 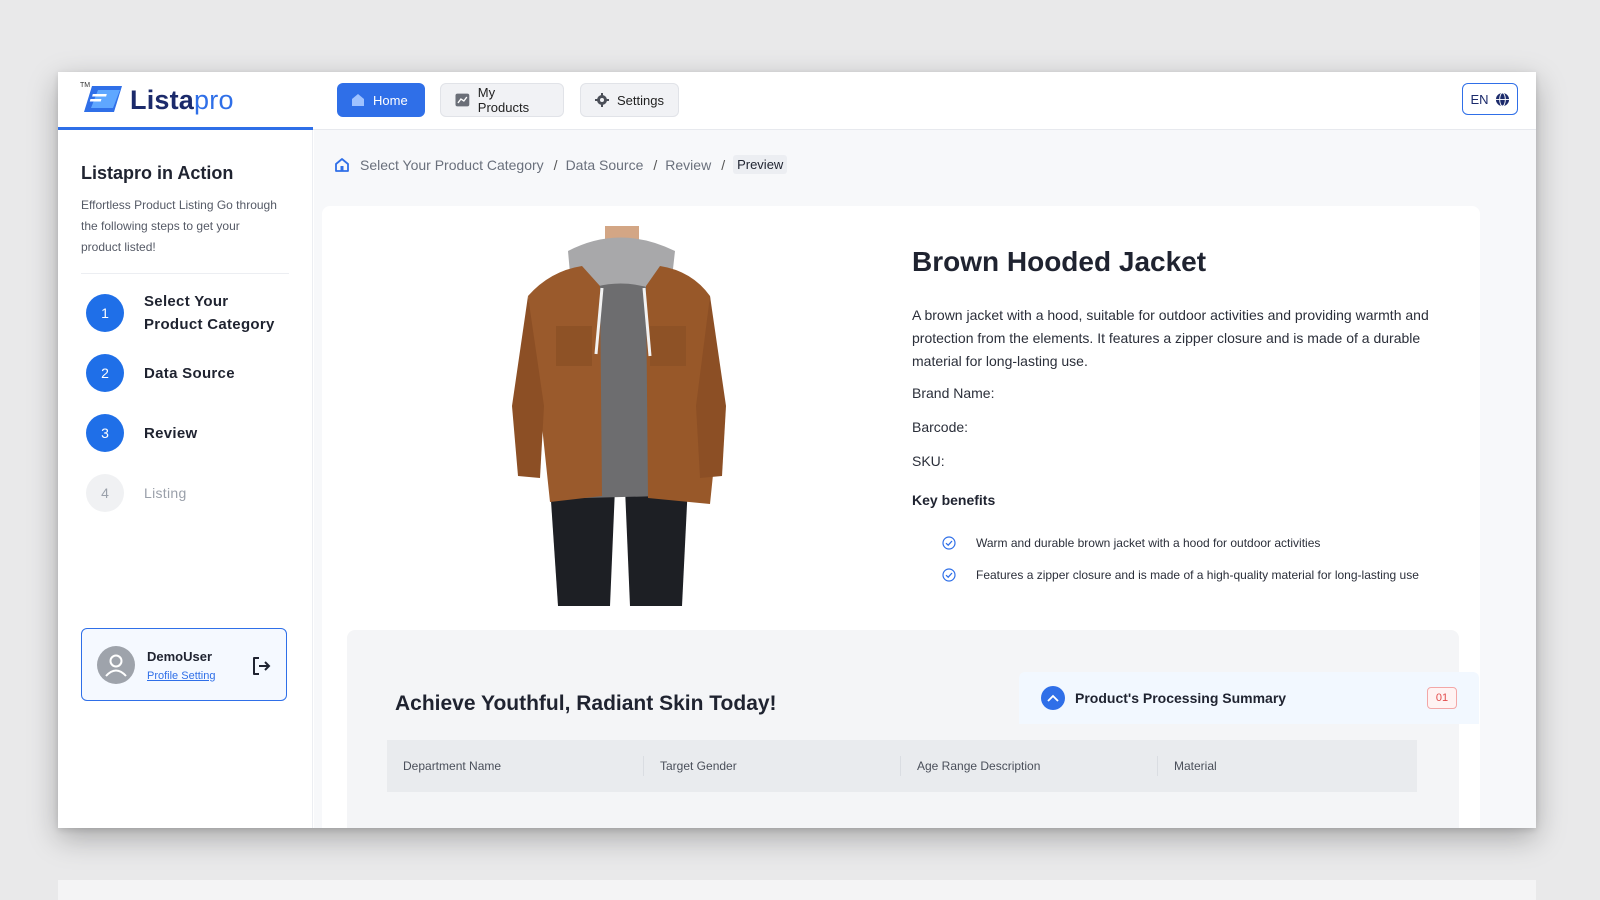 What do you see at coordinates (940, 427) in the screenshot?
I see `barcode-label: Barcode:` at bounding box center [940, 427].